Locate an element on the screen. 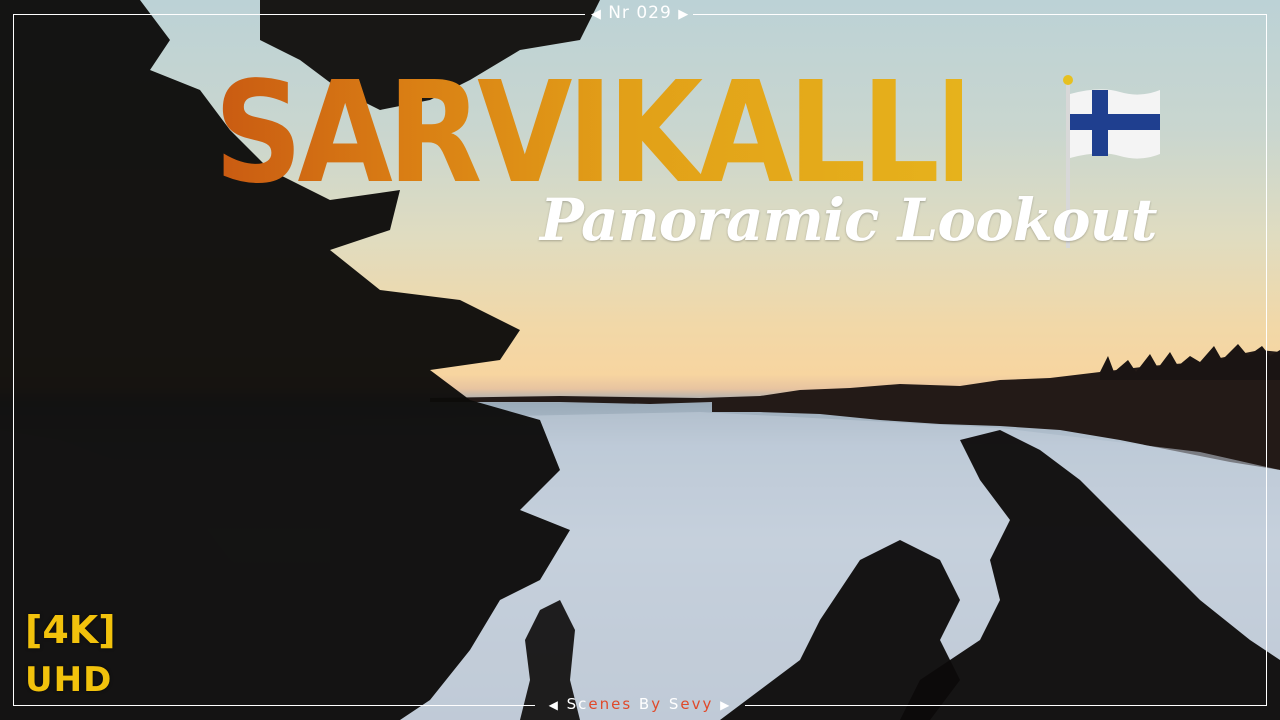  credit-part: evy is located at coordinates (697, 704).